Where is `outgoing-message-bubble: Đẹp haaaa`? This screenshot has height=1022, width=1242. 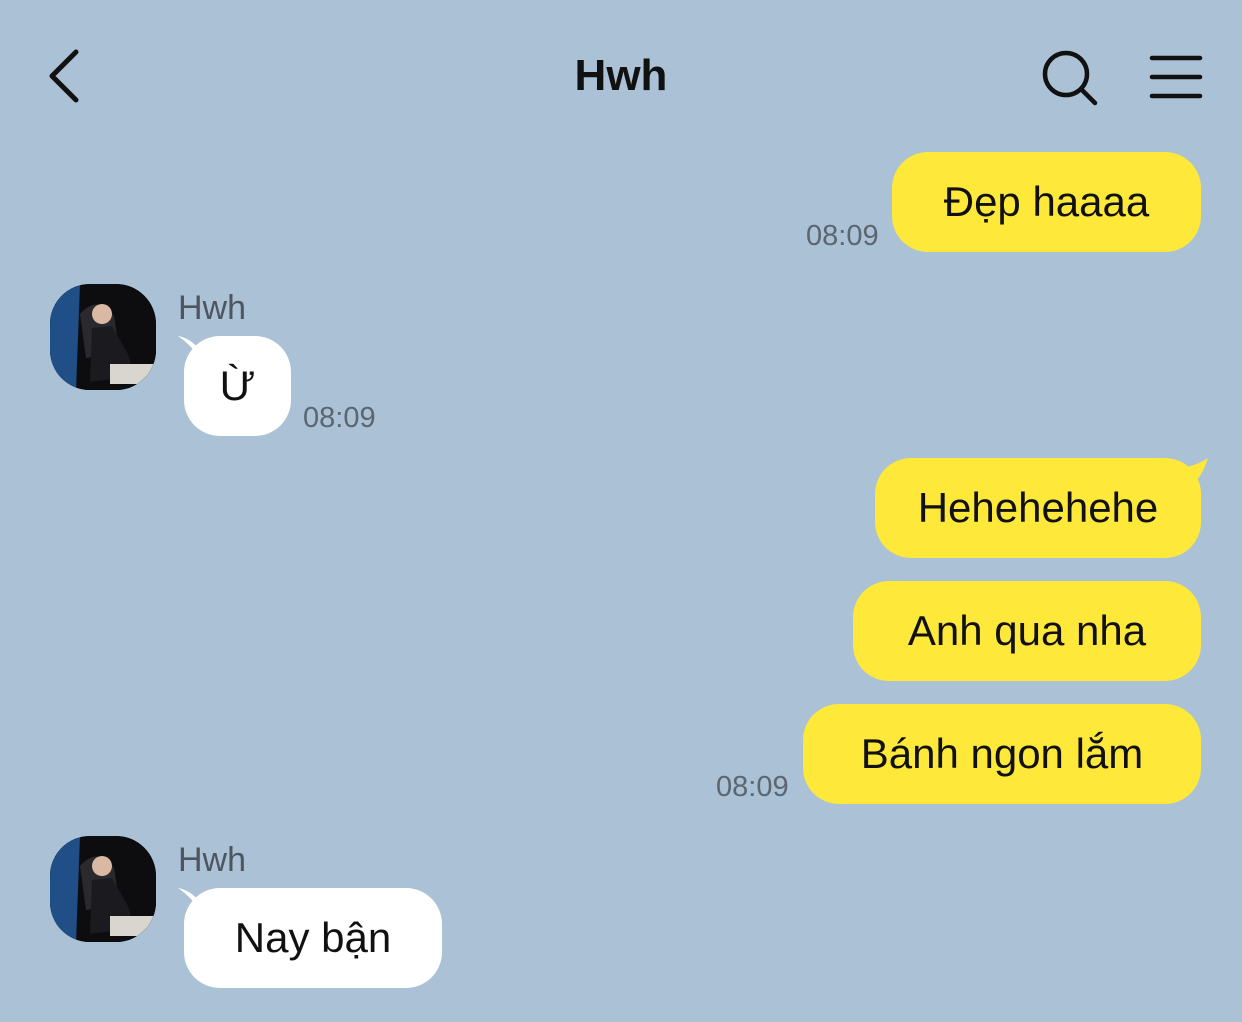 outgoing-message-bubble: Đẹp haaaa is located at coordinates (1046, 202).